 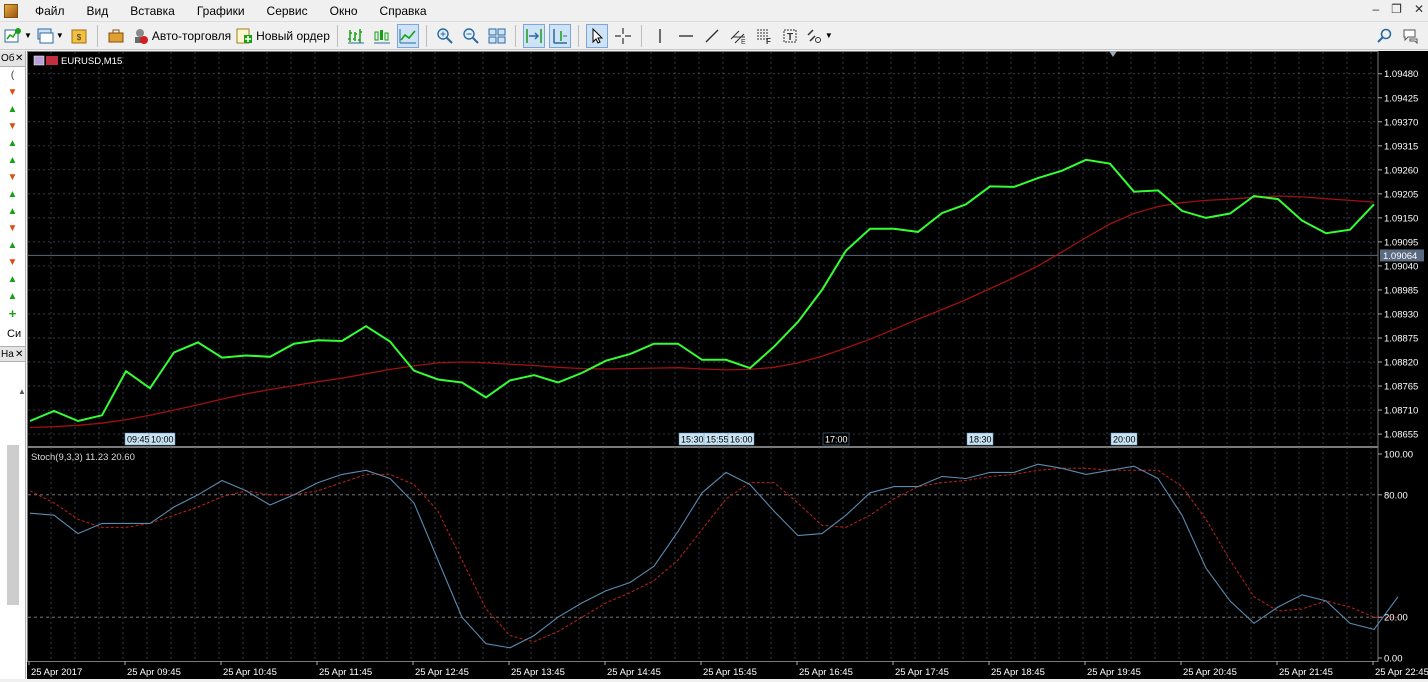 I want to click on candlestick-button, so click(x=382, y=36).